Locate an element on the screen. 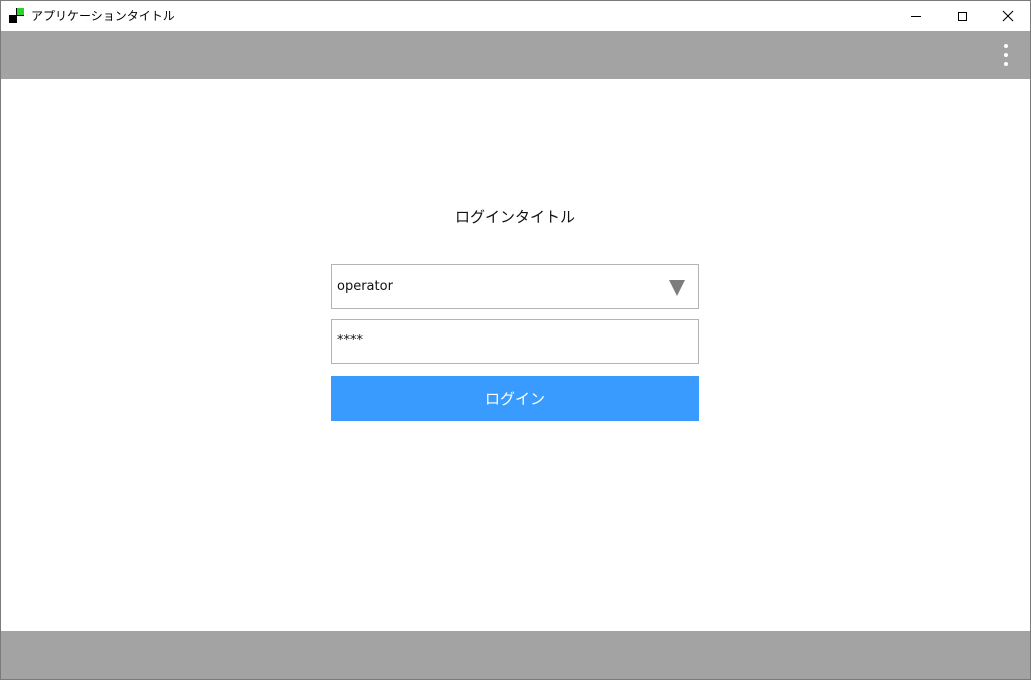 The image size is (1031, 680). user-select-value: operator is located at coordinates (365, 286).